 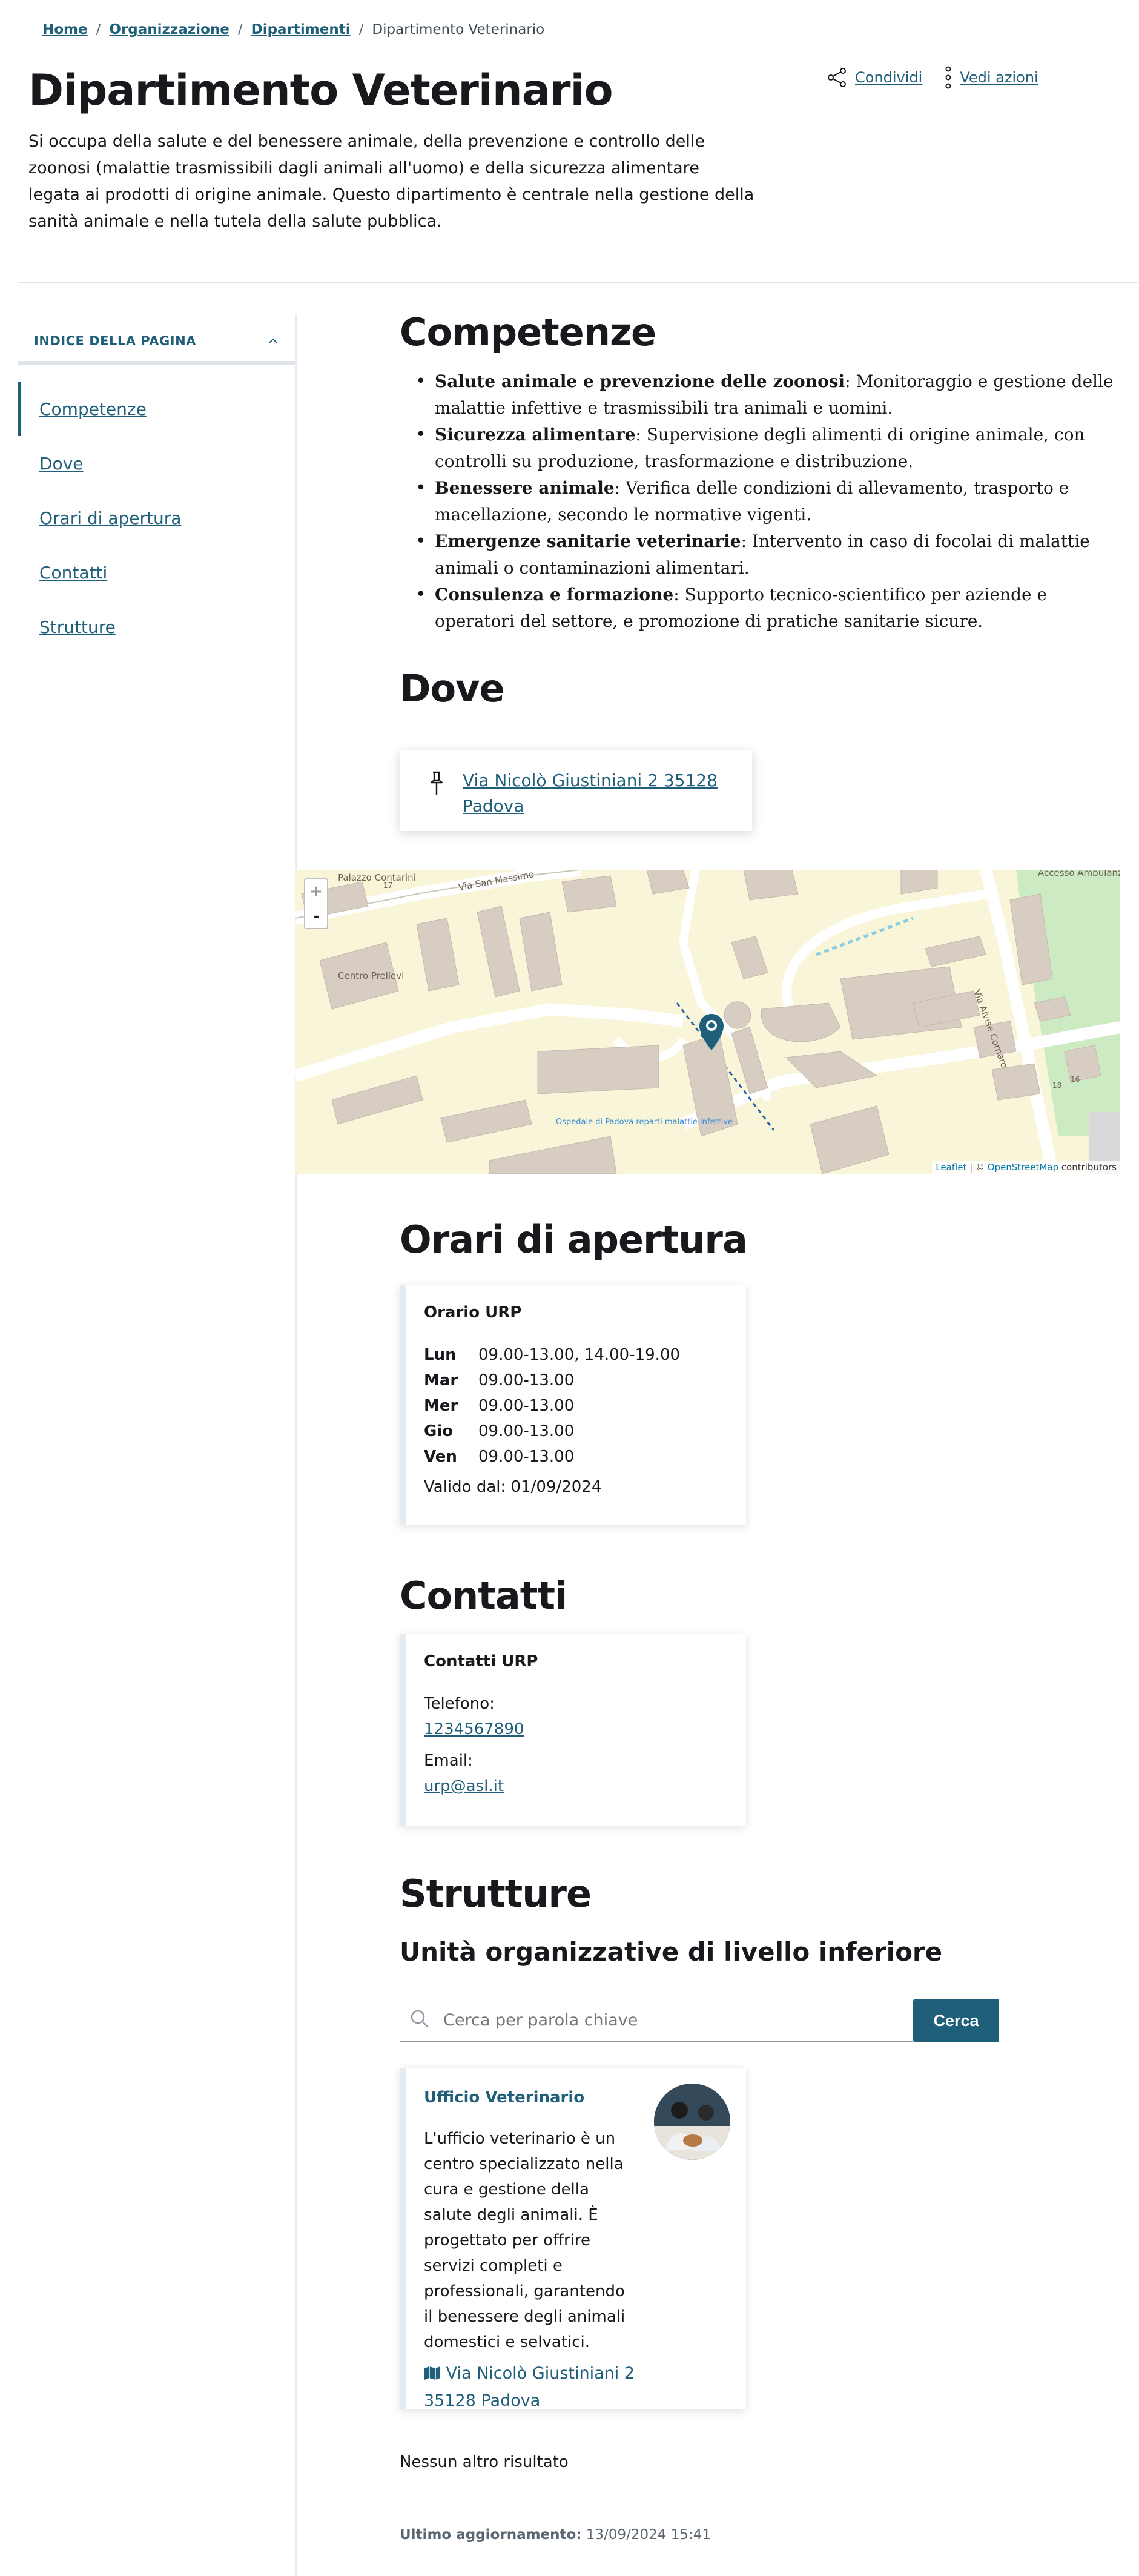 What do you see at coordinates (588, 541) in the screenshot?
I see `list-item-term: Emergenze sanitarie veterinarie` at bounding box center [588, 541].